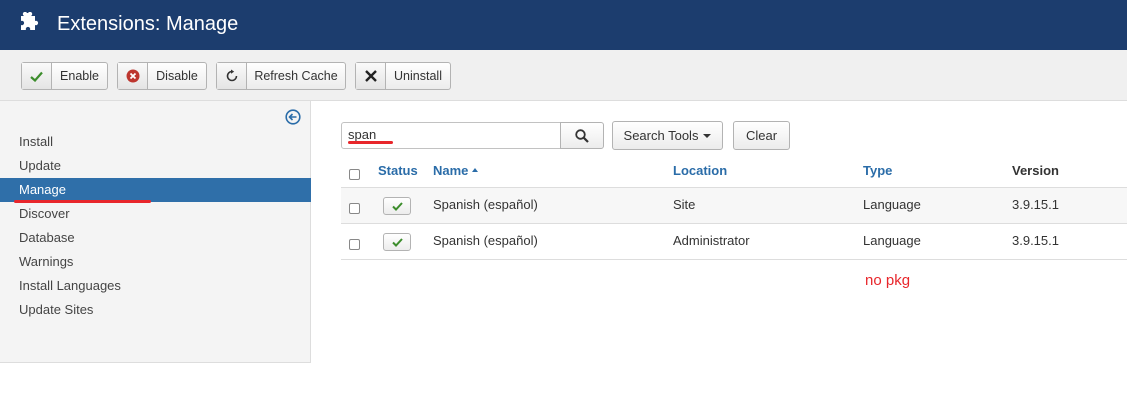  What do you see at coordinates (82, 201) in the screenshot?
I see `manage-underline-annotation` at bounding box center [82, 201].